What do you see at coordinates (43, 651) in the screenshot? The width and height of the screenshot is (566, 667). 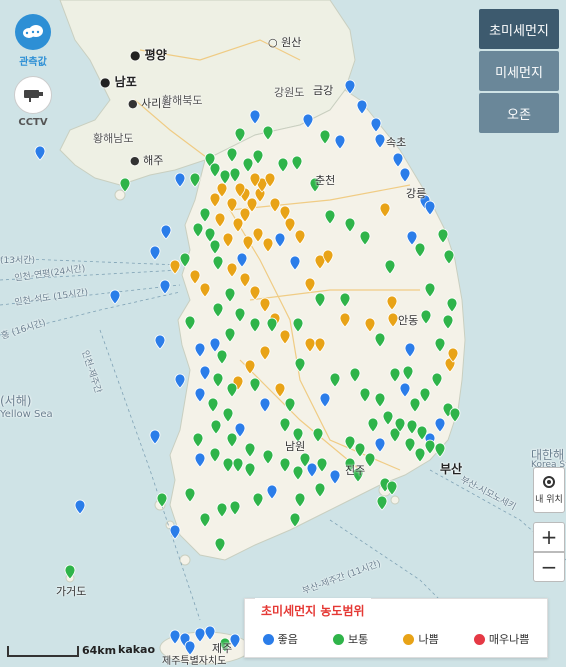 I see `scale-line-icon` at bounding box center [43, 651].